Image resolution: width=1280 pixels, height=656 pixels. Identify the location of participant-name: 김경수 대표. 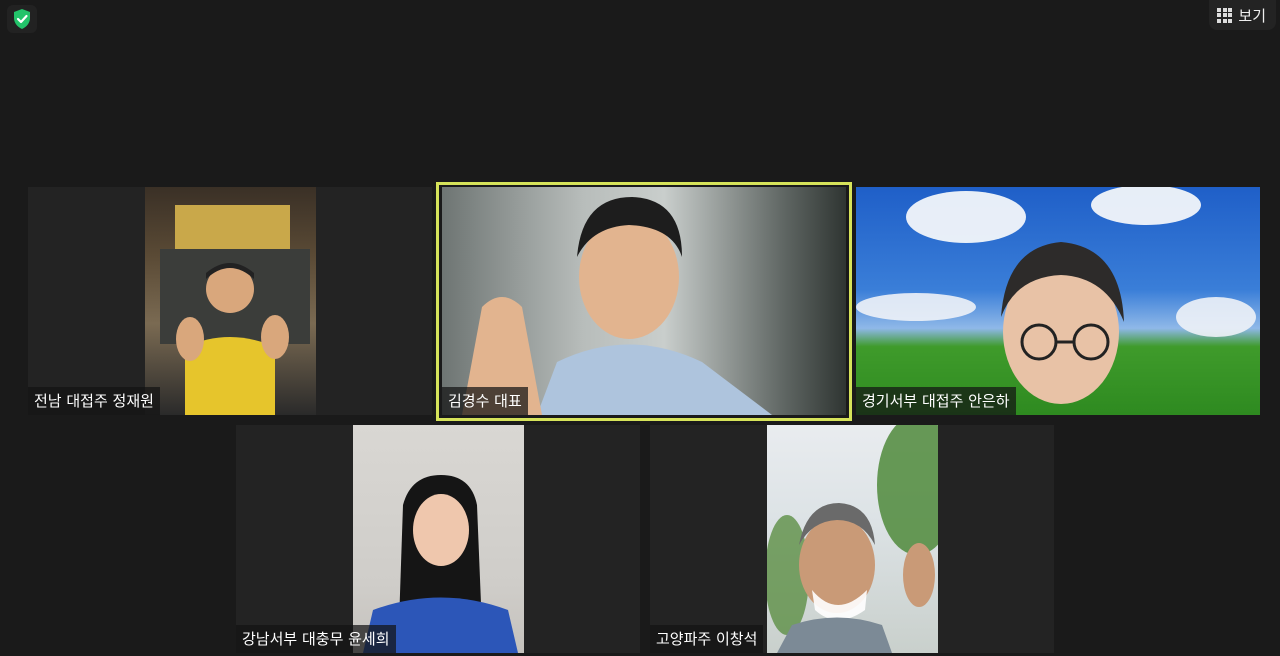
(485, 401).